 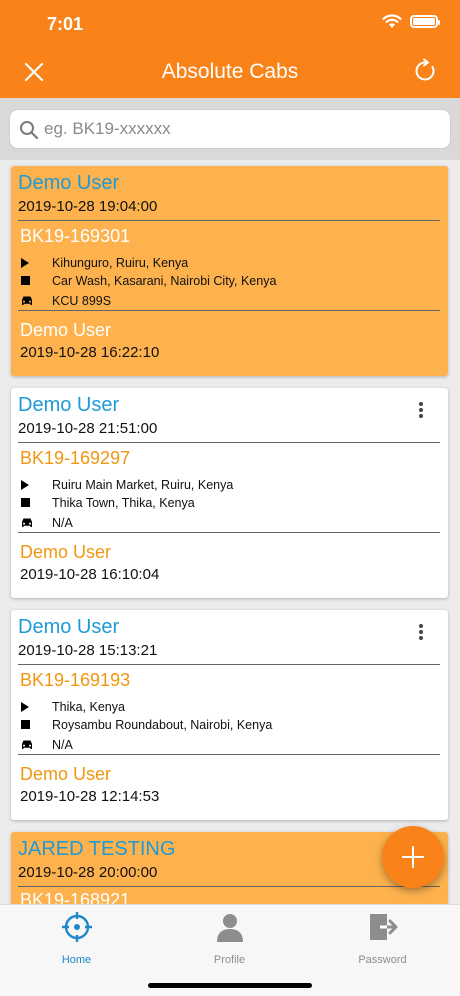 I want to click on logout-icon, so click(x=383, y=927).